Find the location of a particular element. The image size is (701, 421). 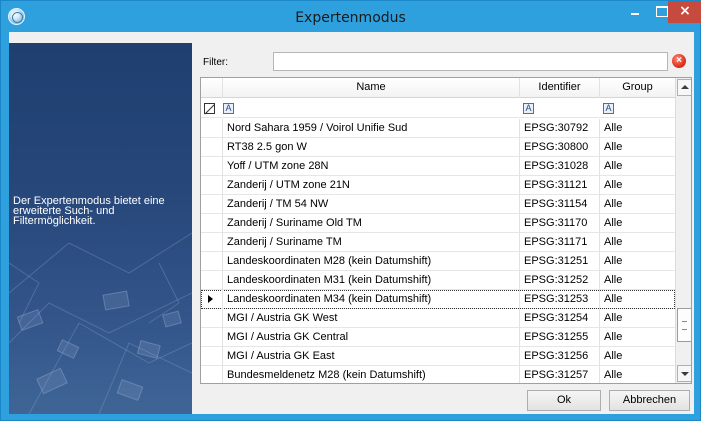

table-row: Zanderij / TM 54 NW EPSG:31154 Alle is located at coordinates (438, 204).